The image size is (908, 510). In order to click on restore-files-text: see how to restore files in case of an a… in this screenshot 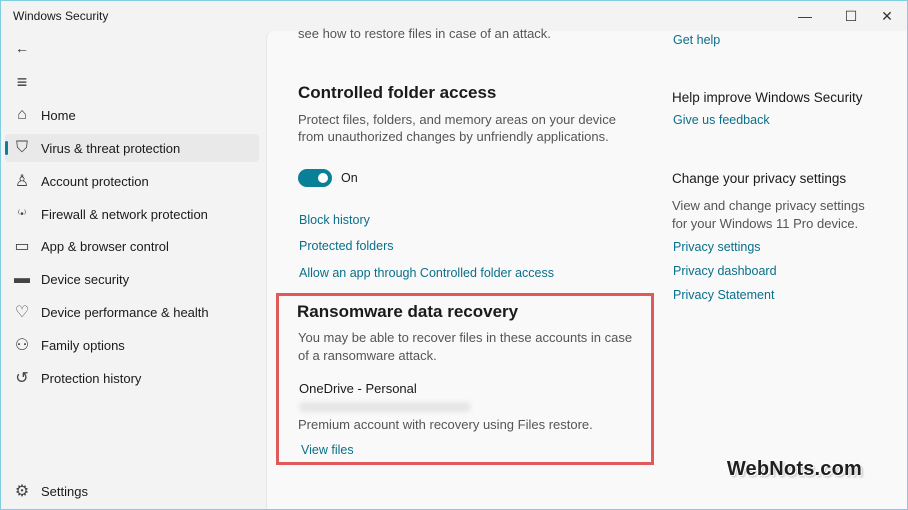, I will do `click(424, 33)`.